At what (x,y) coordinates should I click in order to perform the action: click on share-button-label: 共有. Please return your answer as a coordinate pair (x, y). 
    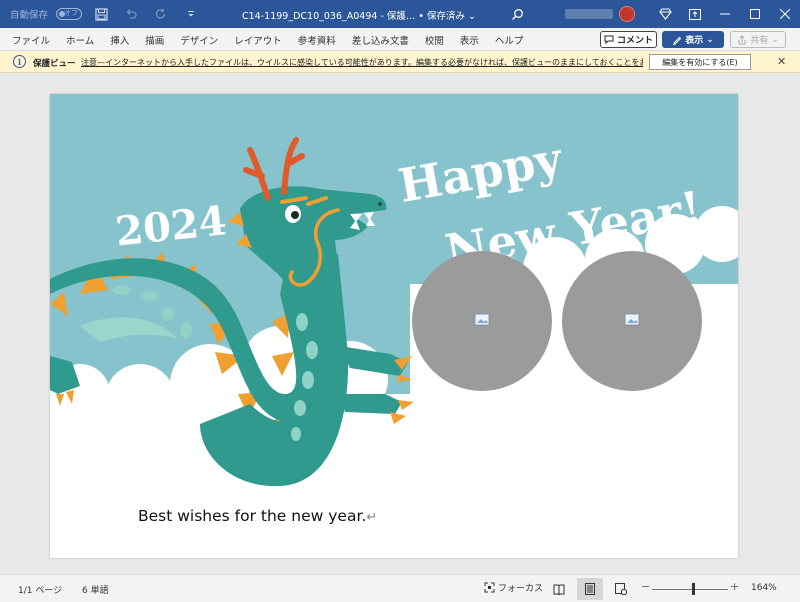
    Looking at the image, I should click on (759, 41).